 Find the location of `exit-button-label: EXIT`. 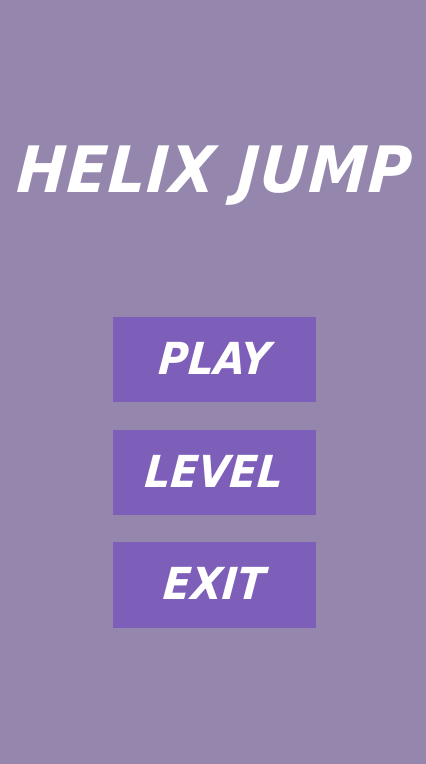

exit-button-label: EXIT is located at coordinates (214, 584).